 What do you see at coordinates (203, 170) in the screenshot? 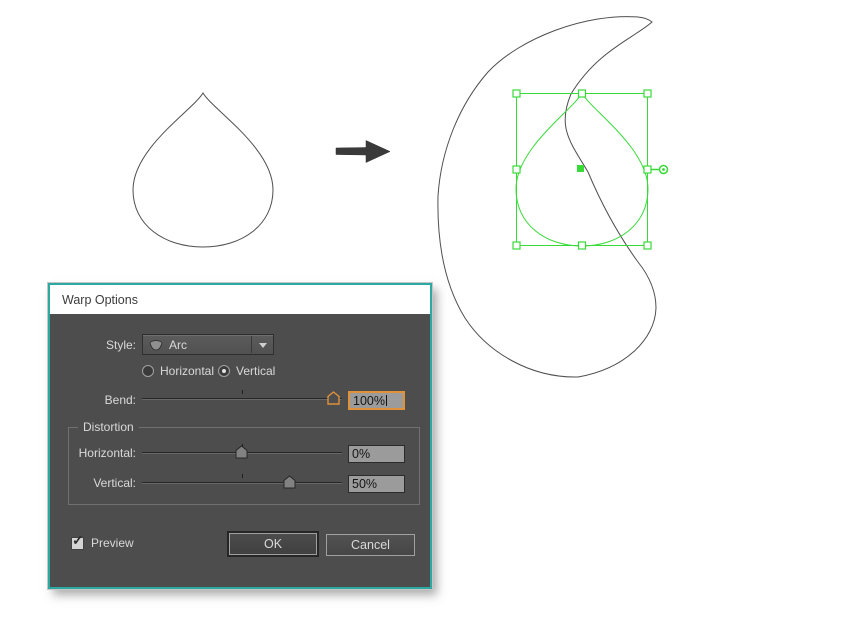
I see `source-teardrop-path` at bounding box center [203, 170].